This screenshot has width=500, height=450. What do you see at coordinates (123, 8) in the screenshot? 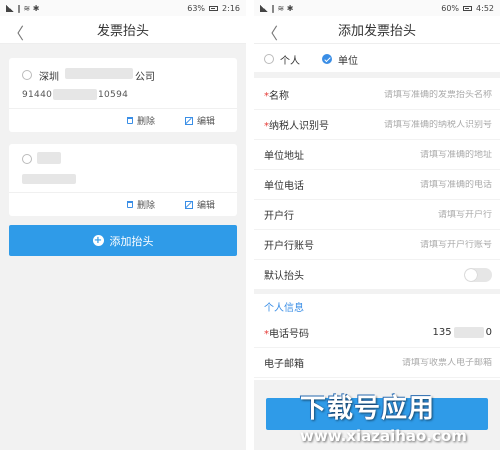
I see `status-bar: ∥ ≋ ✱ 63% 2:16` at bounding box center [123, 8].